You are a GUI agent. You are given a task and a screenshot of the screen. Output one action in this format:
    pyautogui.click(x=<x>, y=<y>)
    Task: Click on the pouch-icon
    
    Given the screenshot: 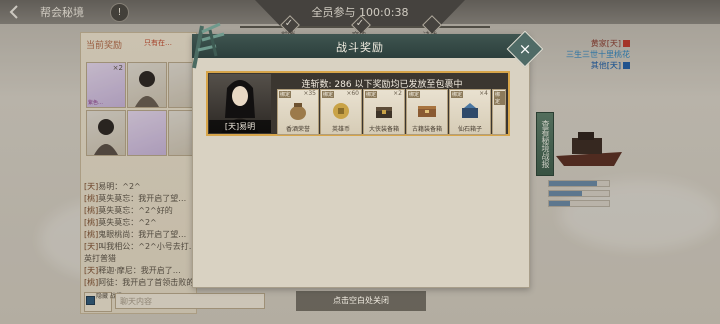 What is the action you would take?
    pyautogui.click(x=298, y=111)
    